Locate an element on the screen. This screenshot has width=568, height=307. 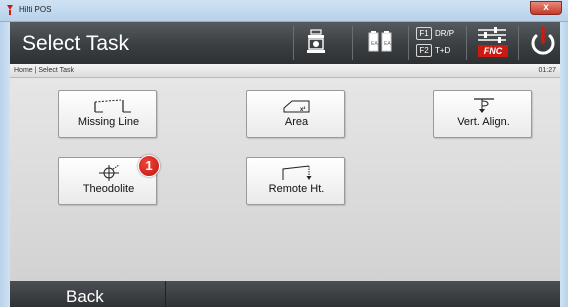
instrument-icon is located at coordinates (316, 42).